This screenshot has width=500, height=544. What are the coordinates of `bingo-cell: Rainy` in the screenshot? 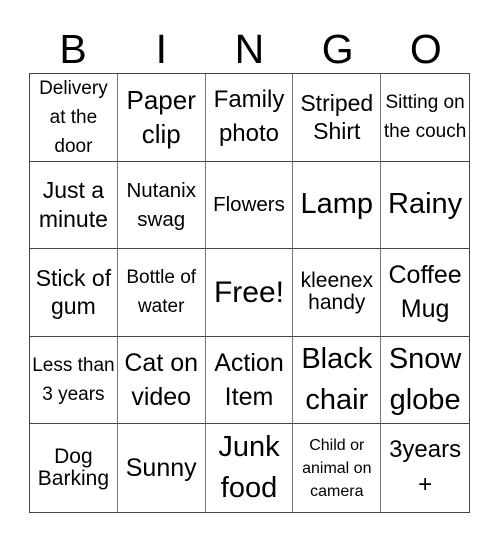 It's located at (425, 206).